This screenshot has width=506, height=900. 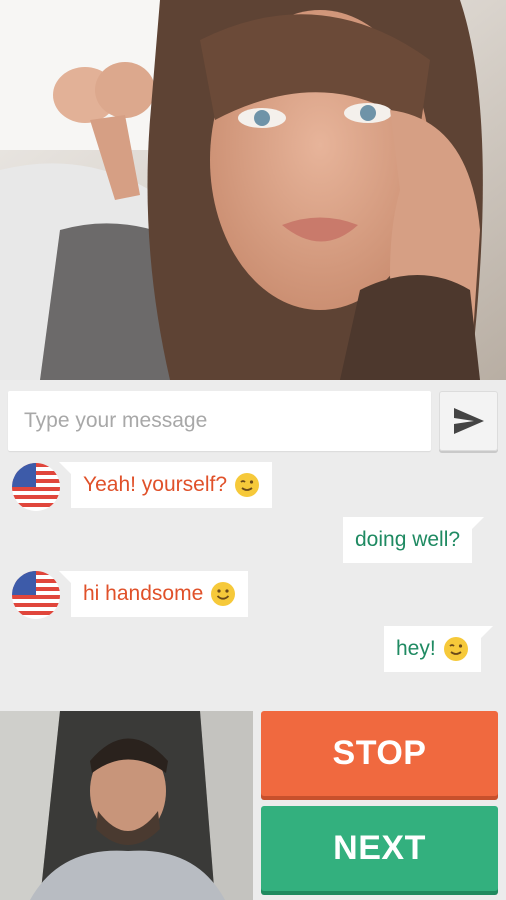 What do you see at coordinates (143, 593) in the screenshot?
I see `message-text: hi handsome` at bounding box center [143, 593].